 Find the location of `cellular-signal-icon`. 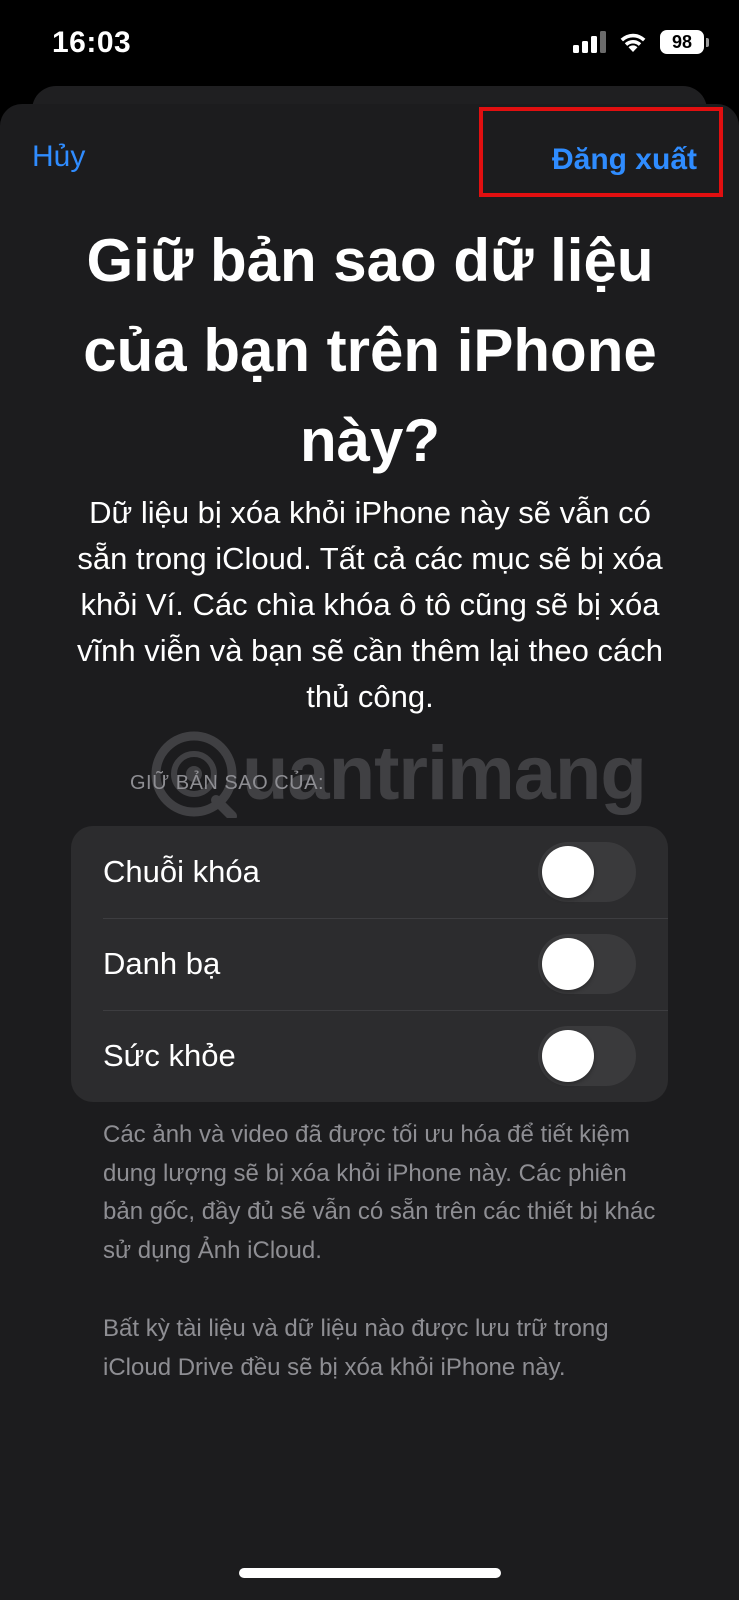

cellular-signal-icon is located at coordinates (589, 42).